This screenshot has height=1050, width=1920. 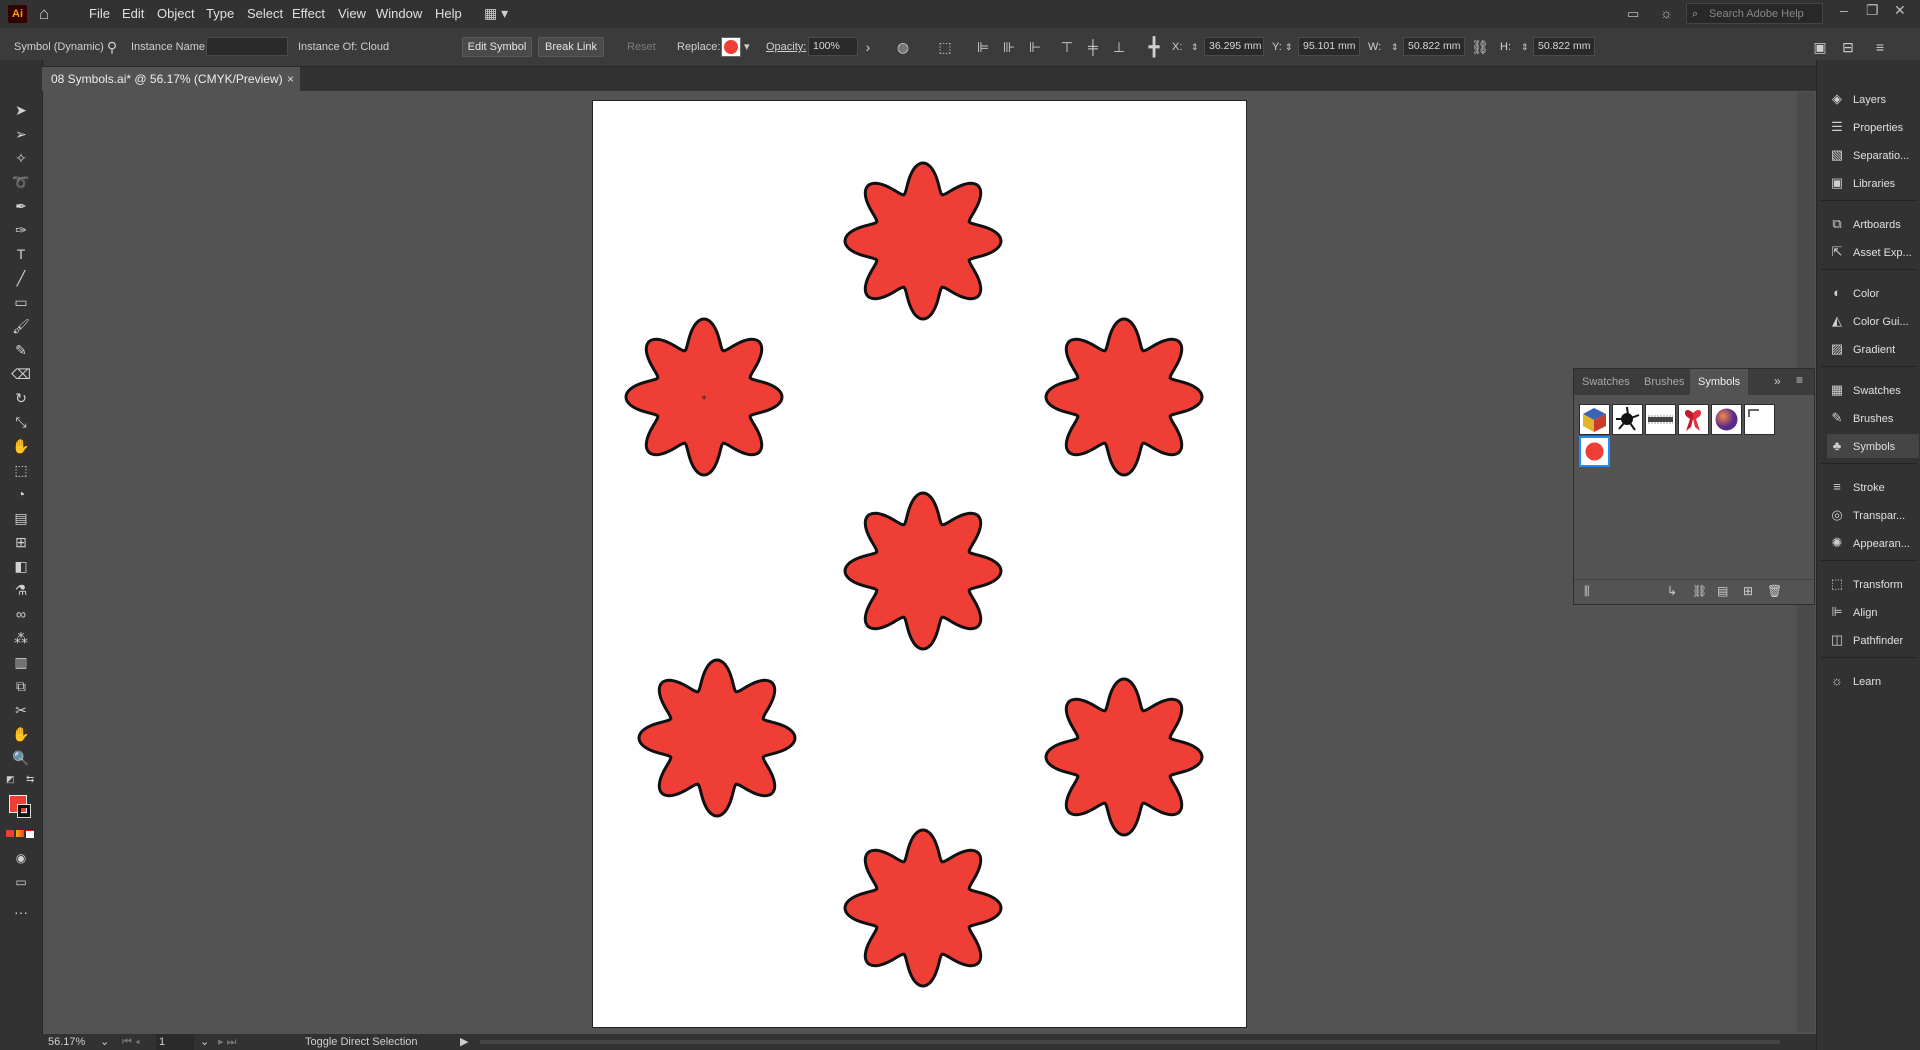 I want to click on hand-tool-icon: ✋, so click(x=21, y=734).